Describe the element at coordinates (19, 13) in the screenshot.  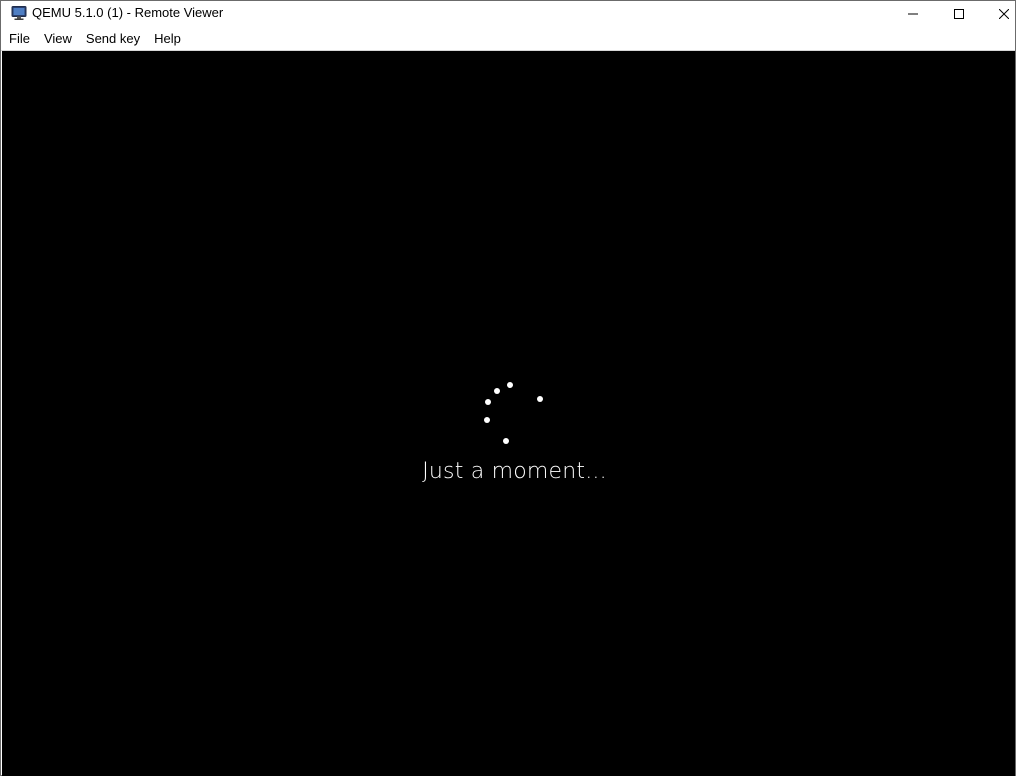
I see `monitor-icon` at that location.